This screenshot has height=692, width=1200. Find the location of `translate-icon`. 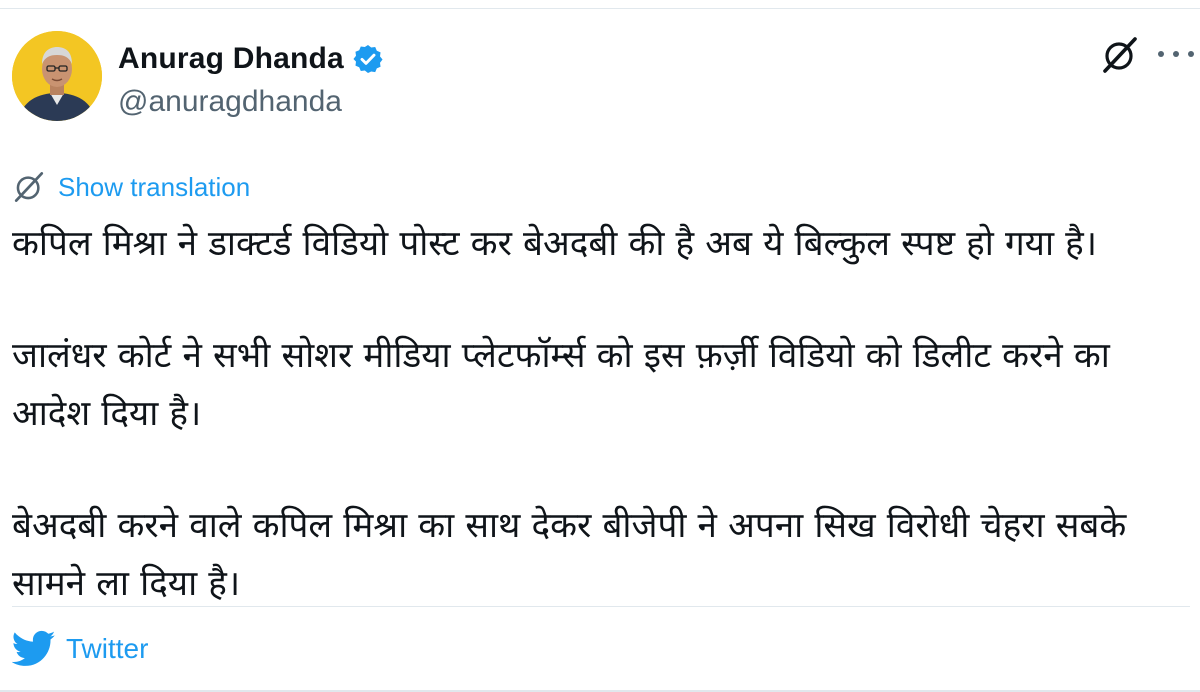

translate-icon is located at coordinates (29, 187).